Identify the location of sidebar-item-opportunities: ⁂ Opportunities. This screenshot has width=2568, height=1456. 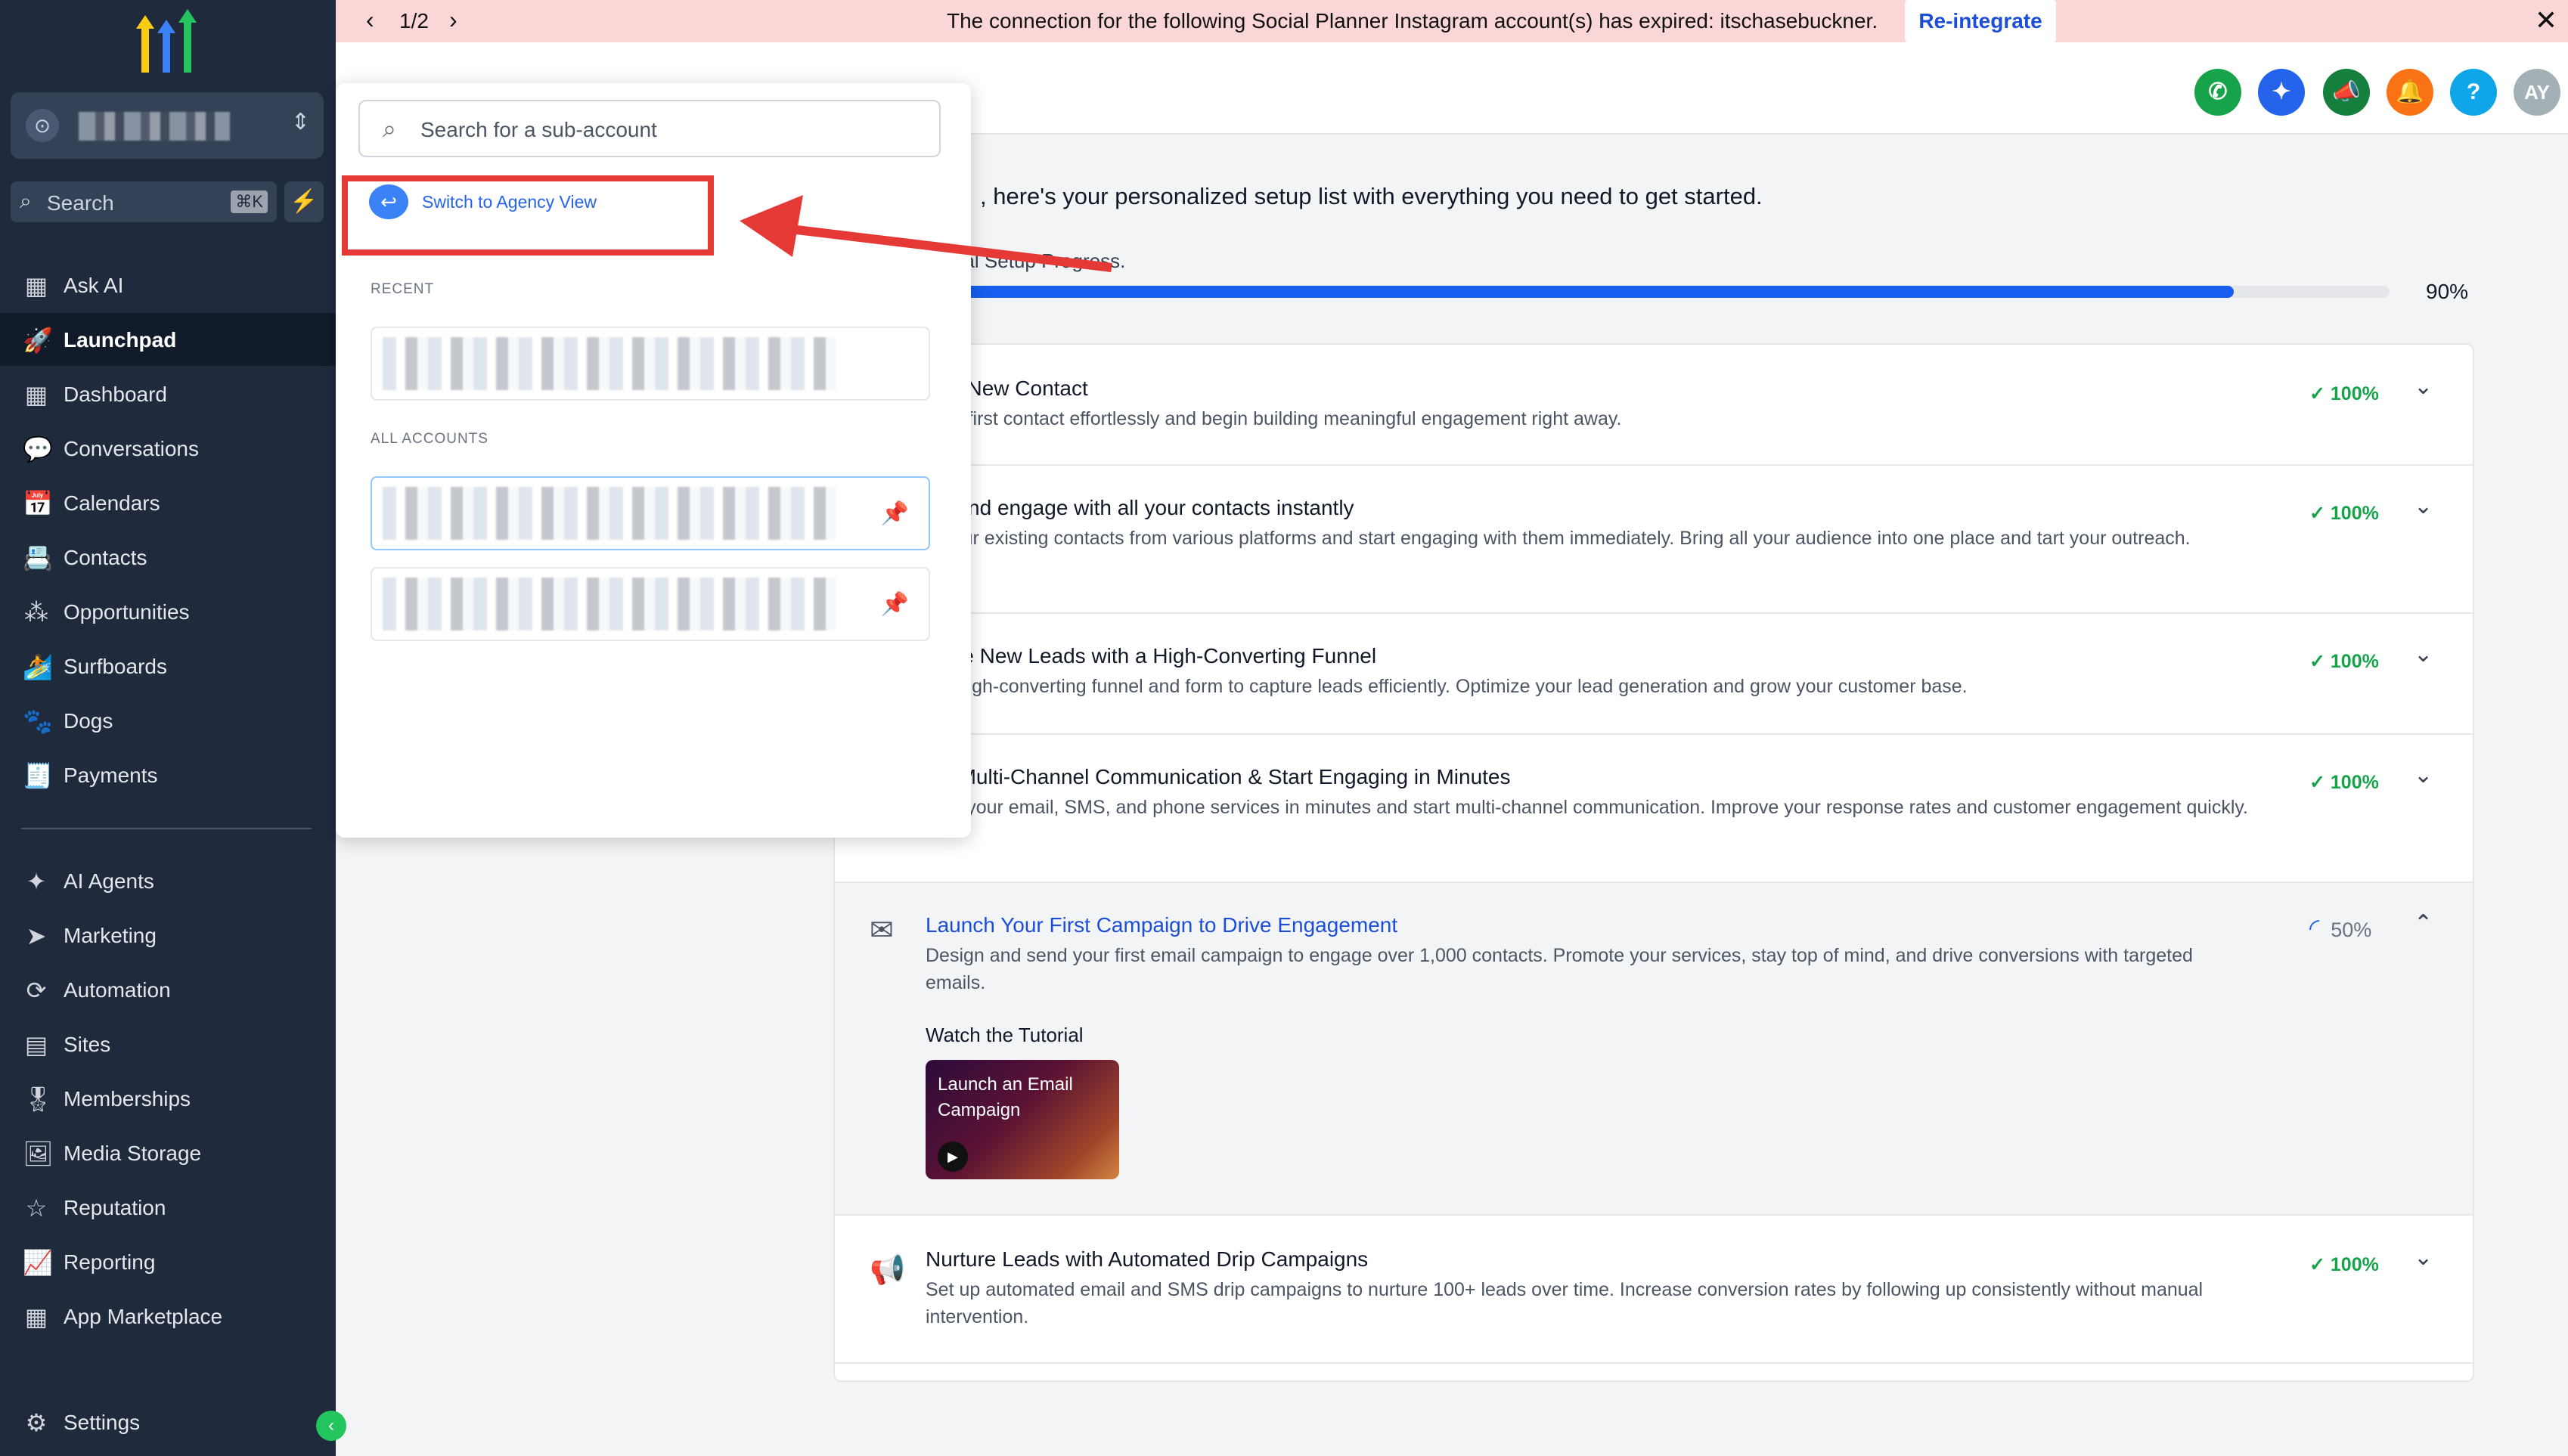
(168, 611).